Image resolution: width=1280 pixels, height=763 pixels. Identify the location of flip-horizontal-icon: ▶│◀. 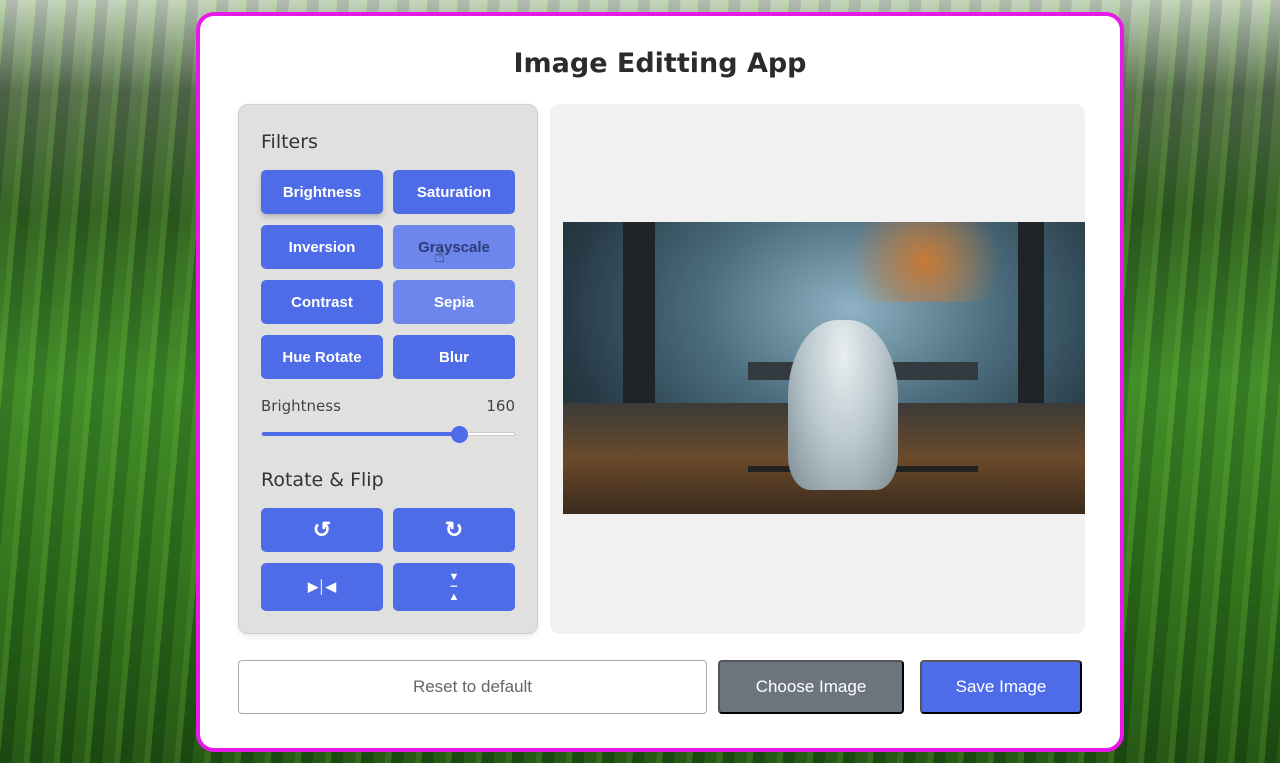
(322, 586).